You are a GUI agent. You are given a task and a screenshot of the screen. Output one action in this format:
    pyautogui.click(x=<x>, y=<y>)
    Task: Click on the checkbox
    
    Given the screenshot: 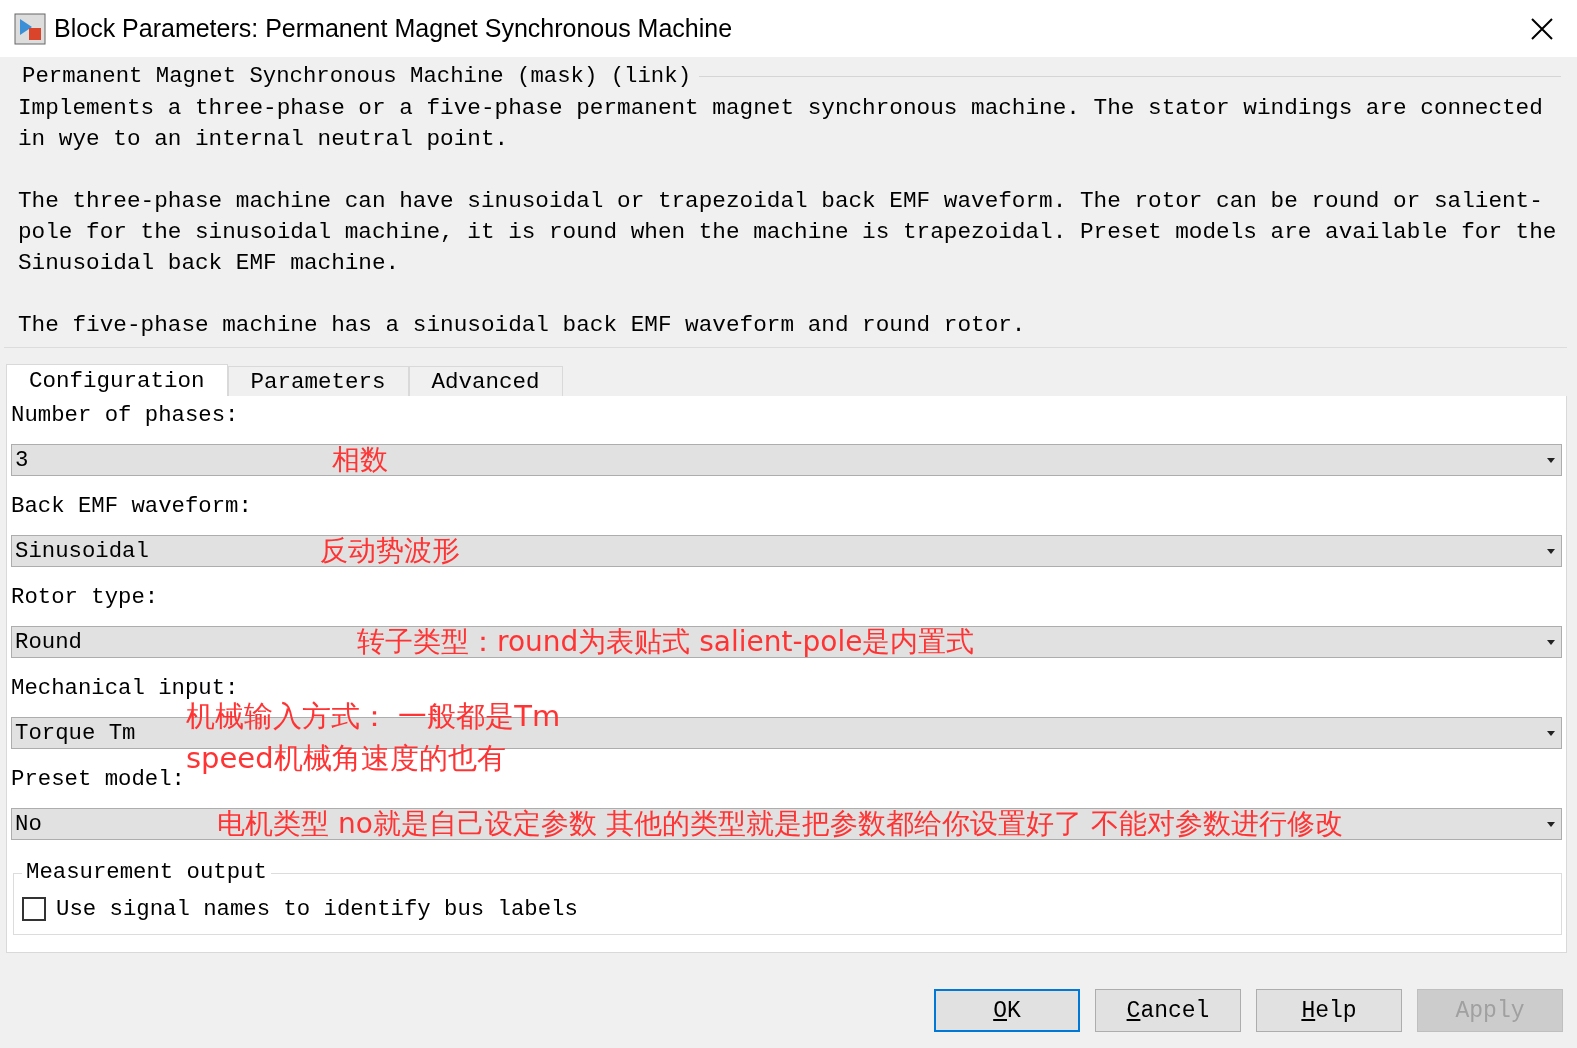 What is the action you would take?
    pyautogui.click(x=34, y=909)
    